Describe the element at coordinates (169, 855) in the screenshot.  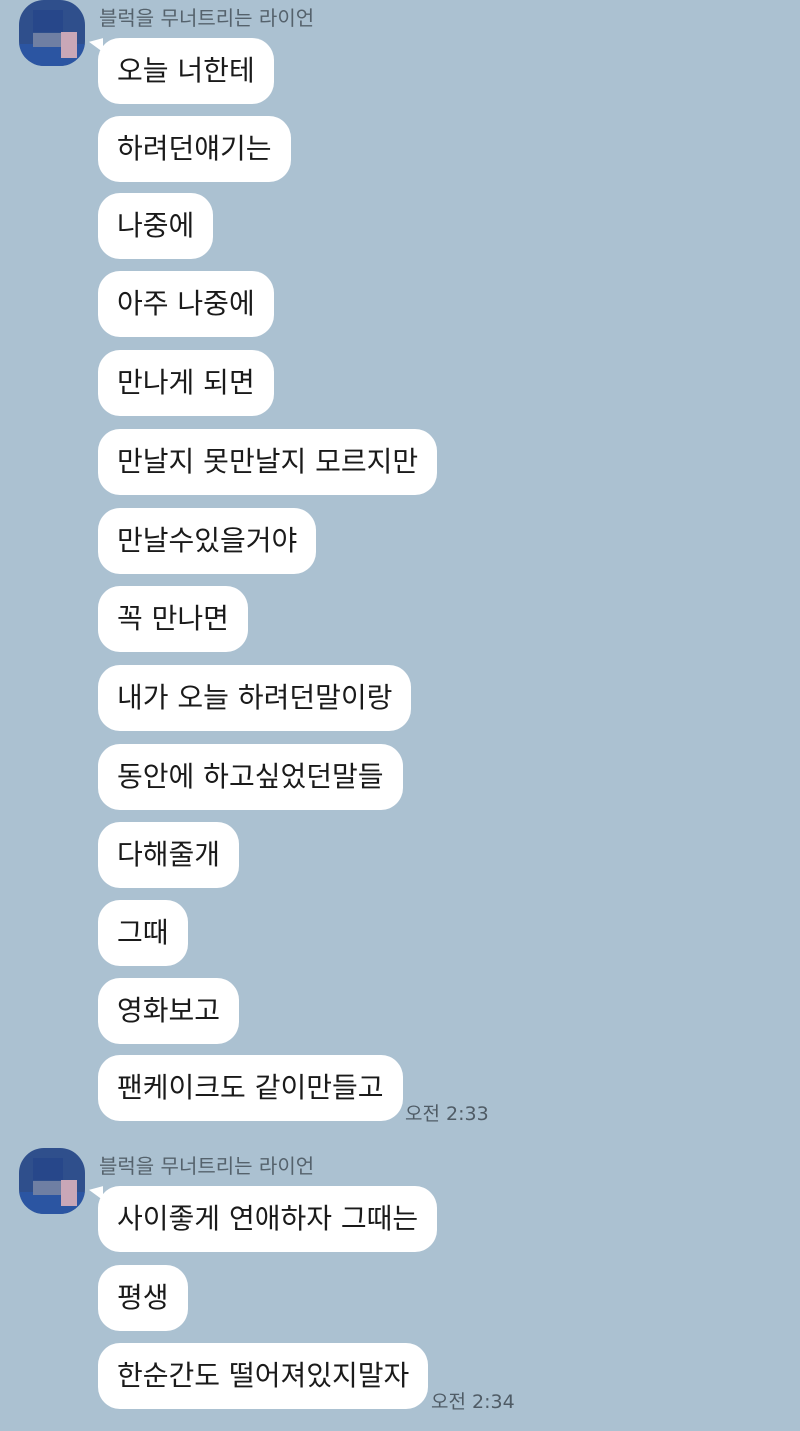
I see `message-bubble: 다해줄개` at that location.